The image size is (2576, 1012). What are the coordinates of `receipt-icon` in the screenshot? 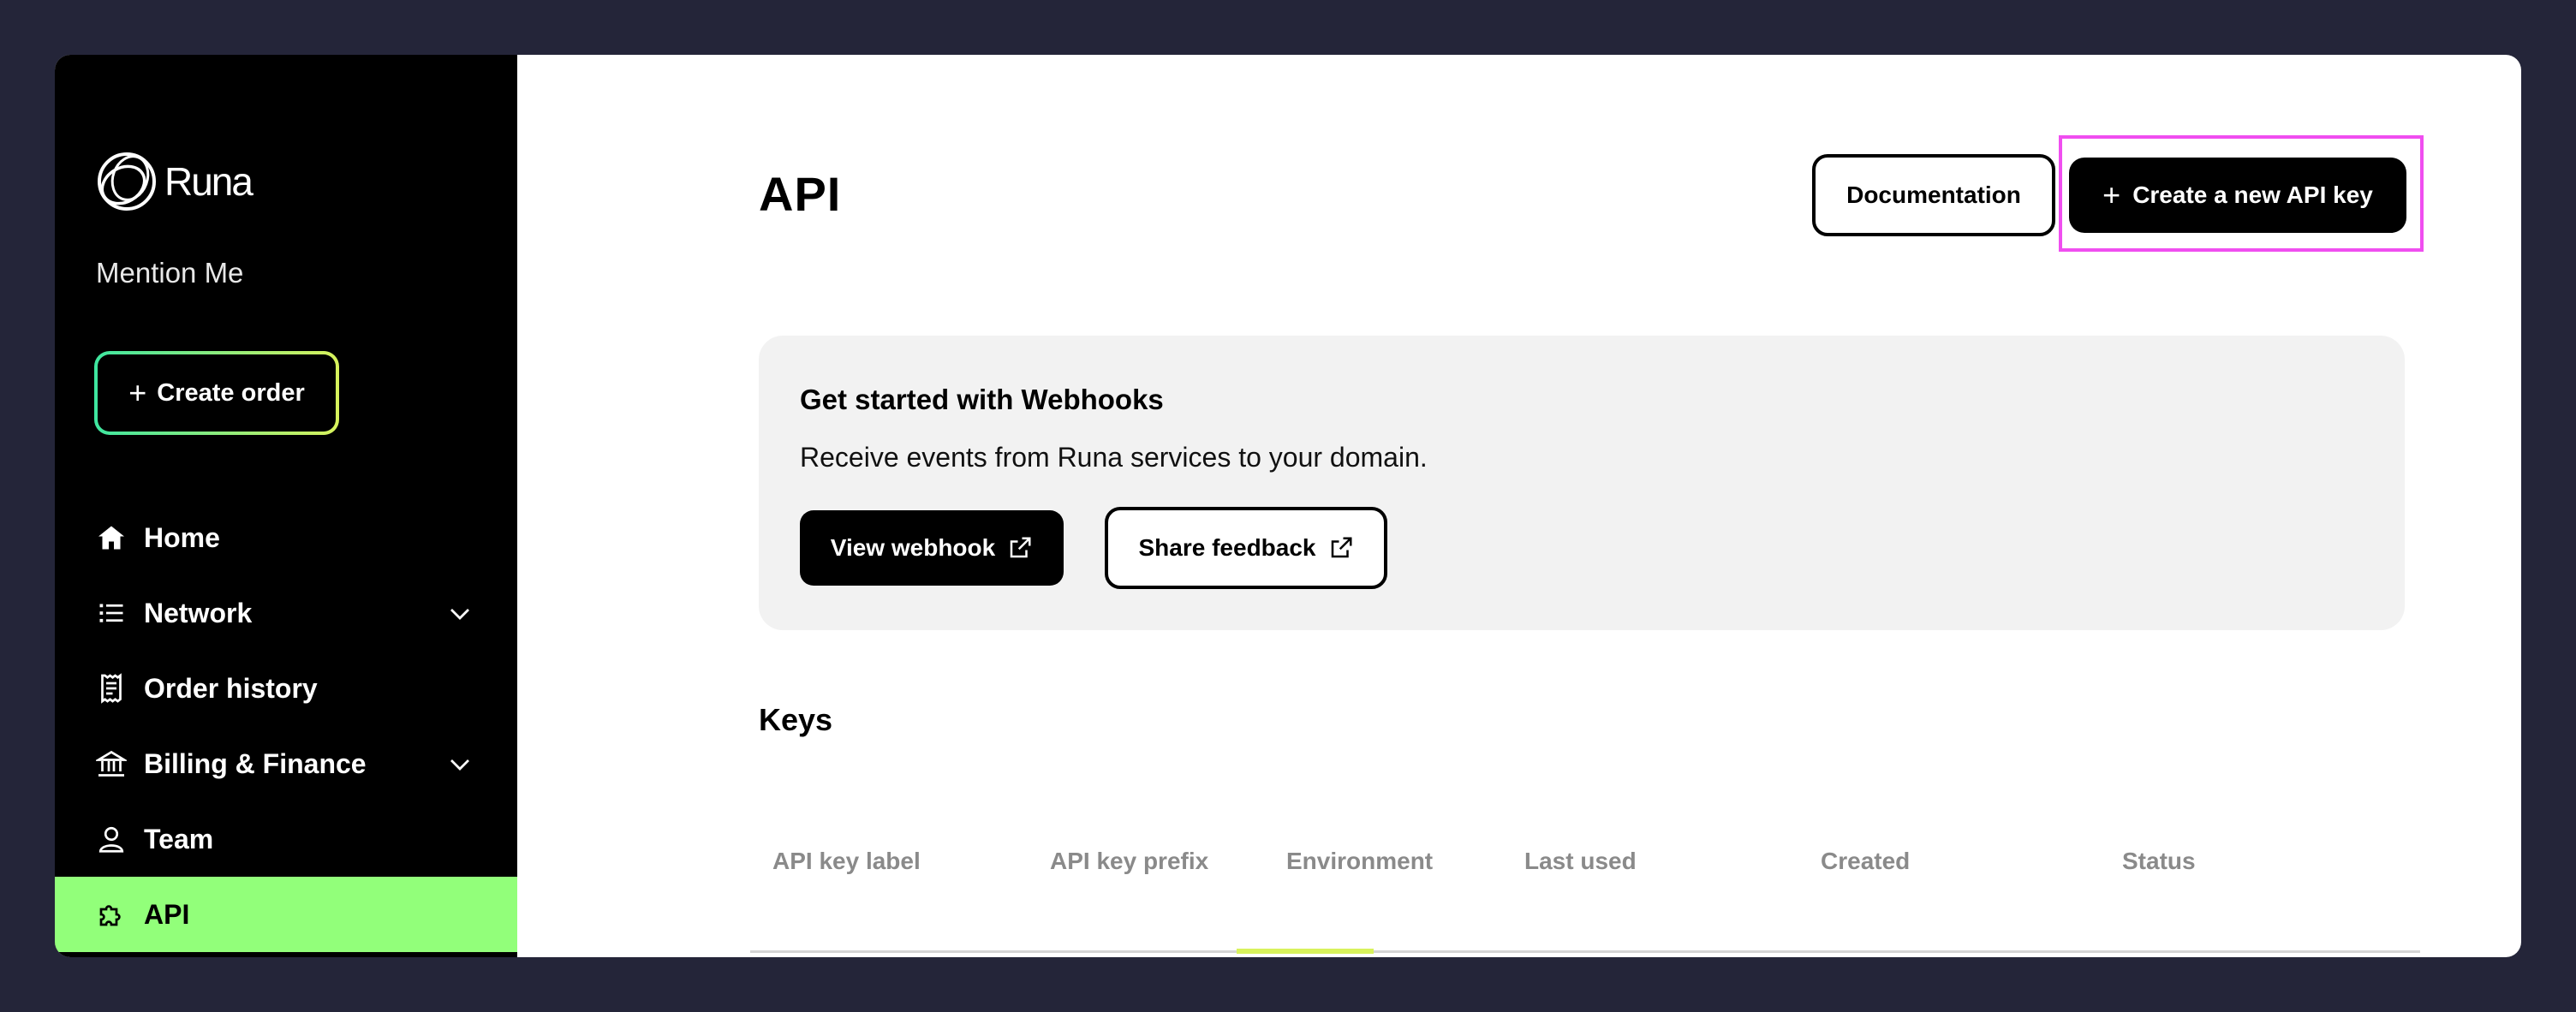 It's located at (111, 688).